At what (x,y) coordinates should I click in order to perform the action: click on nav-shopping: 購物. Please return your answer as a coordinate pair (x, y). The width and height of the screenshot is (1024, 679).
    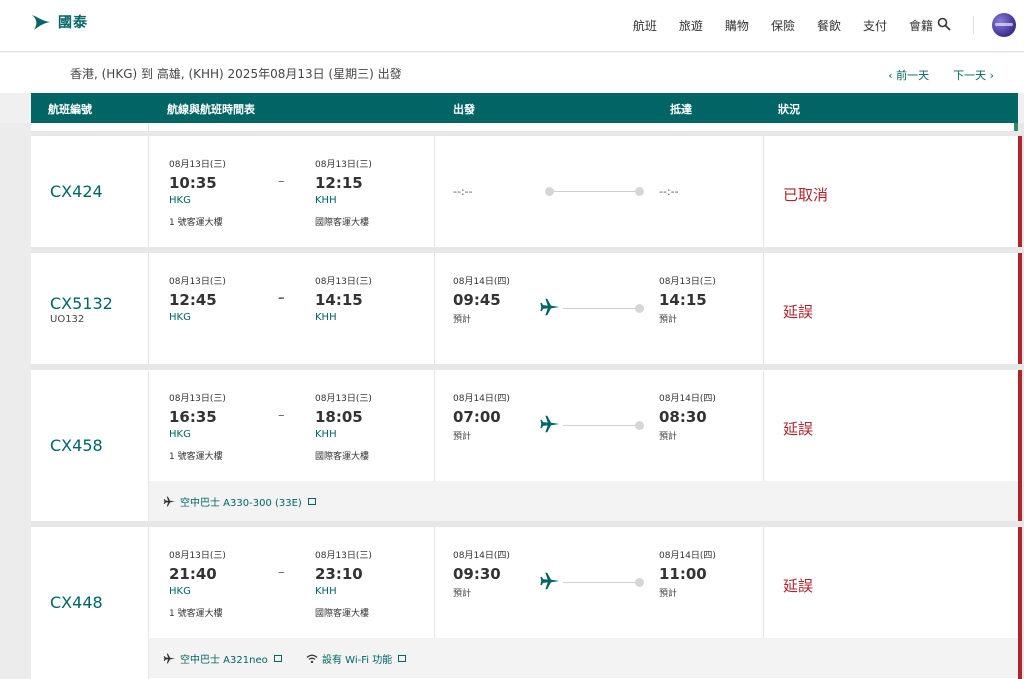
    Looking at the image, I should click on (737, 25).